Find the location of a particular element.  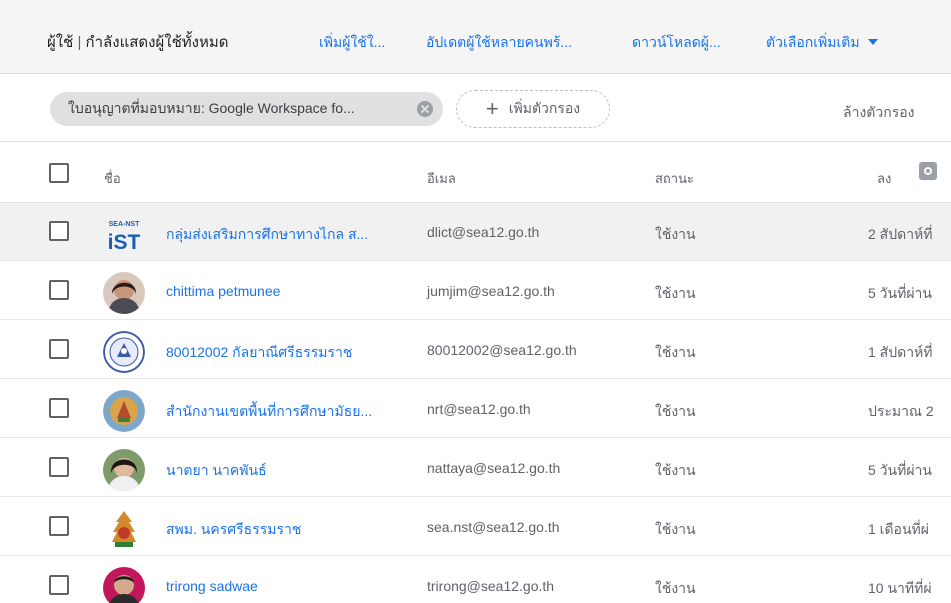

page-title: ผู้ใช้ | กำลังแสดงผู้ใช้ทั้งหมด is located at coordinates (137, 42).